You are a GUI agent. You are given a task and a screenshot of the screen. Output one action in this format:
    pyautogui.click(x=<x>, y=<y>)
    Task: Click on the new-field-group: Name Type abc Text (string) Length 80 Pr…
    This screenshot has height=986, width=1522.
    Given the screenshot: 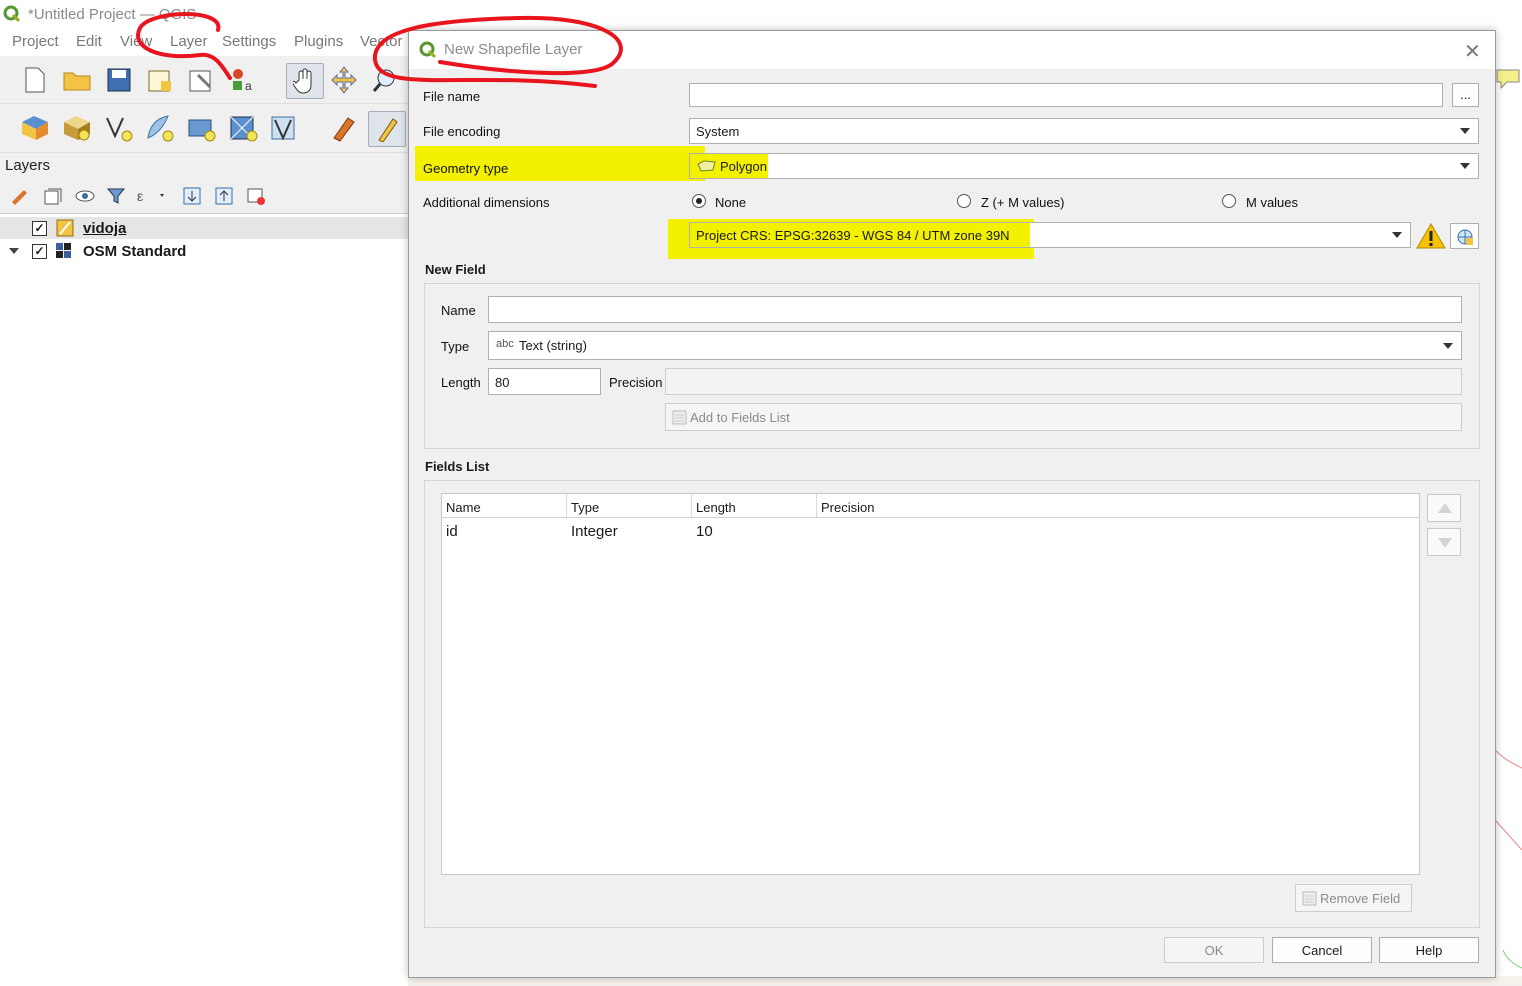 What is the action you would take?
    pyautogui.click(x=952, y=366)
    